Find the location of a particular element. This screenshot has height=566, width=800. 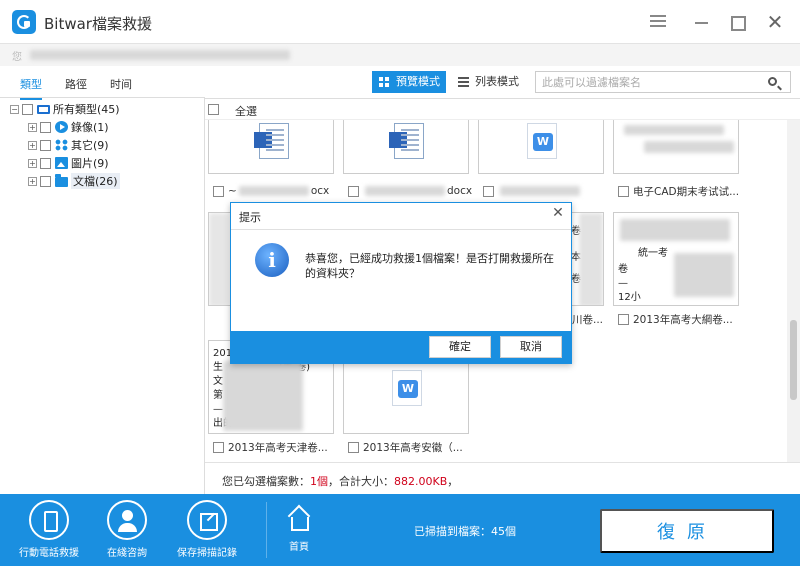

recover-button: 復原 is located at coordinates (687, 531).